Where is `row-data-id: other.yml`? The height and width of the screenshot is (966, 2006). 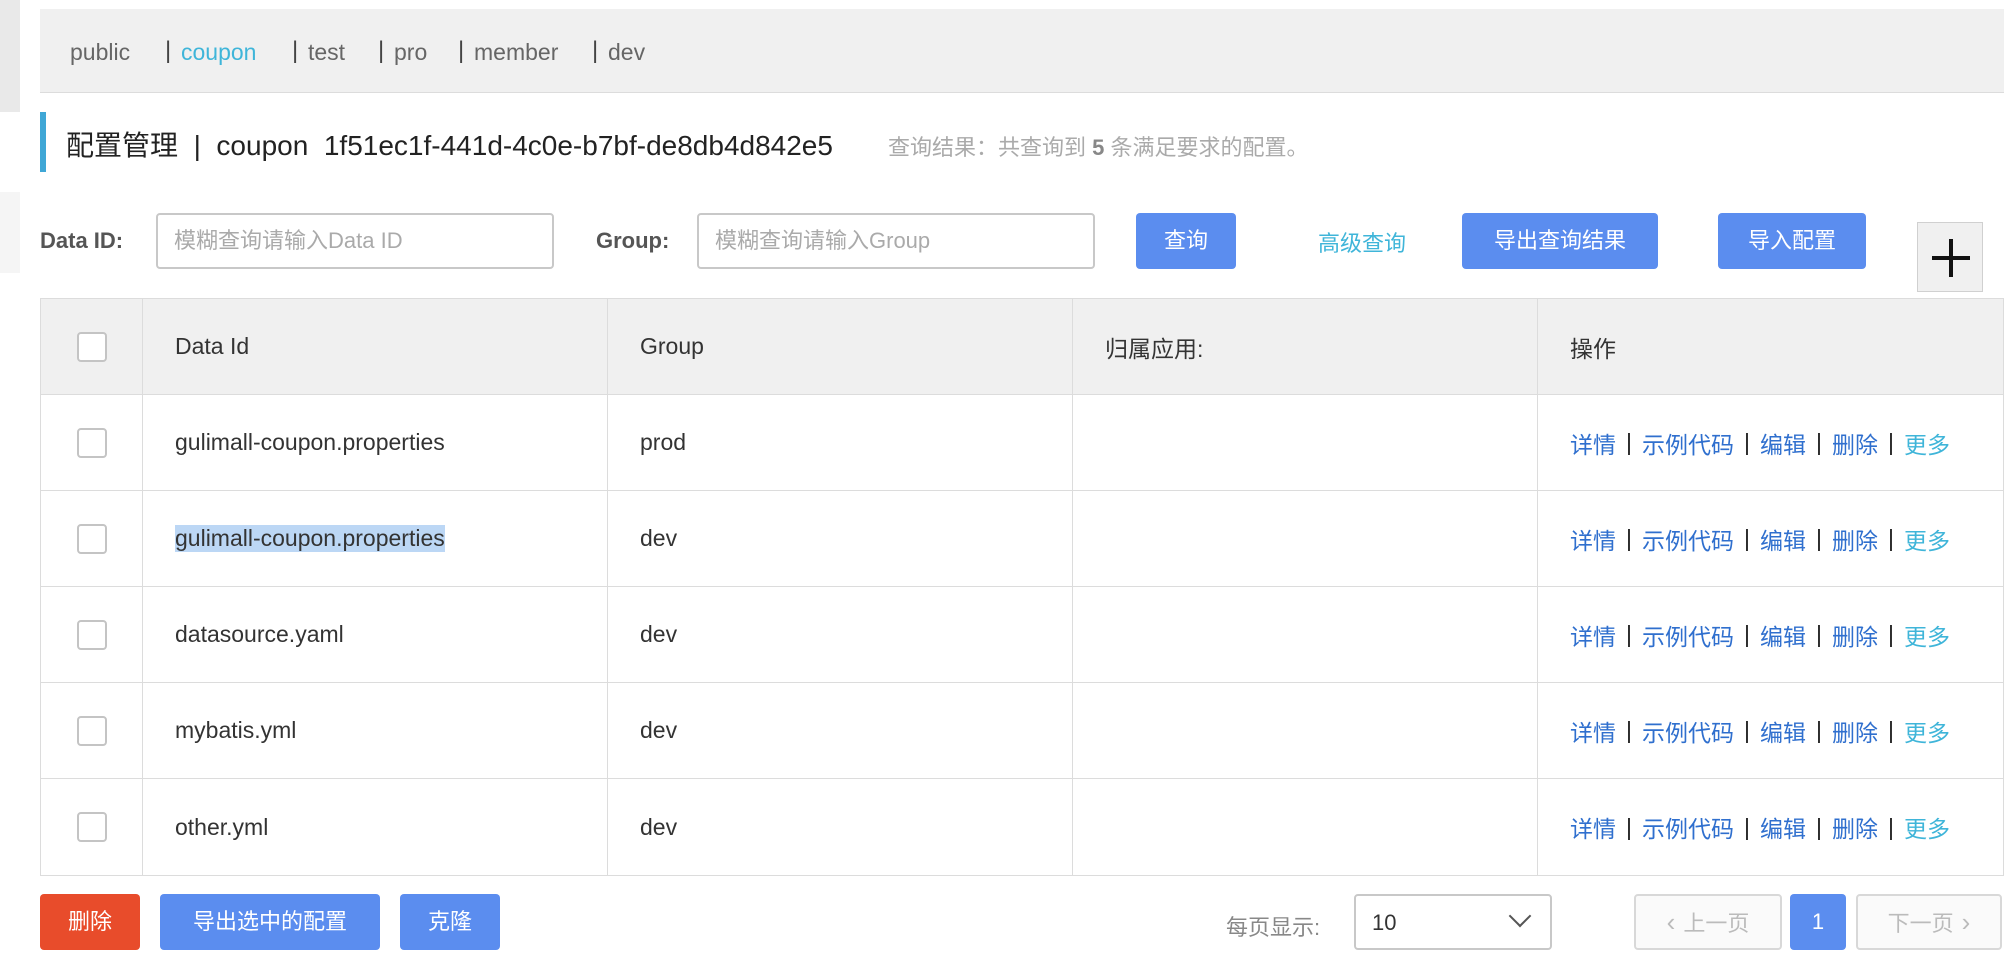 row-data-id: other.yml is located at coordinates (222, 826).